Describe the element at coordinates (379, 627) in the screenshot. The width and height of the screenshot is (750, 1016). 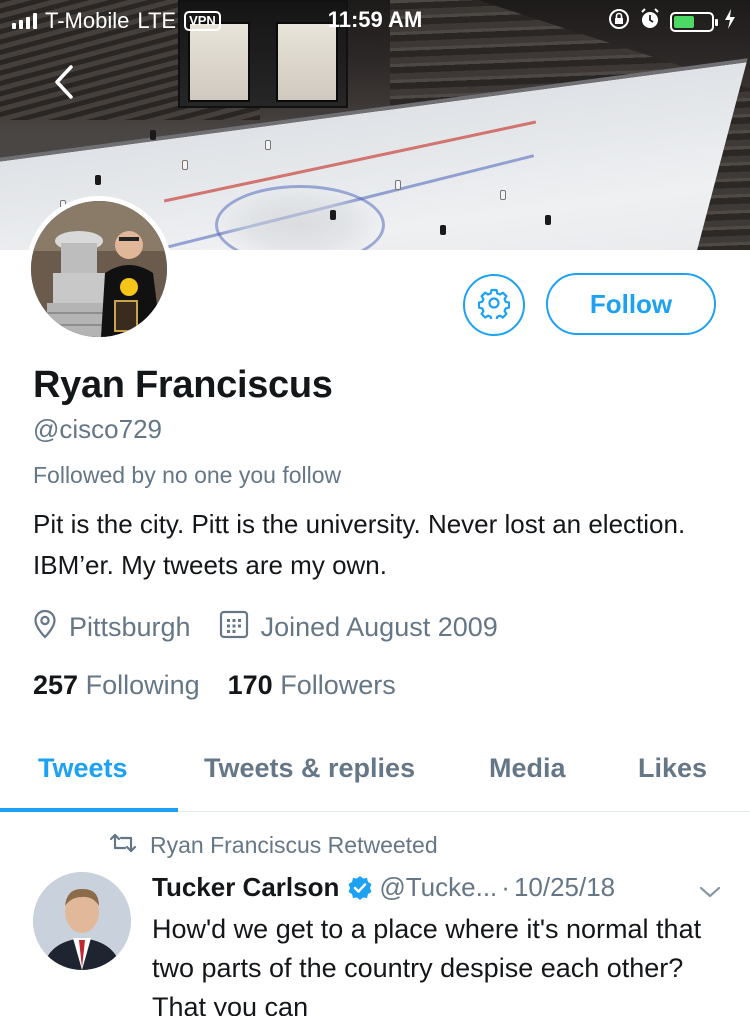
I see `joined-text: Joined August 2009` at that location.